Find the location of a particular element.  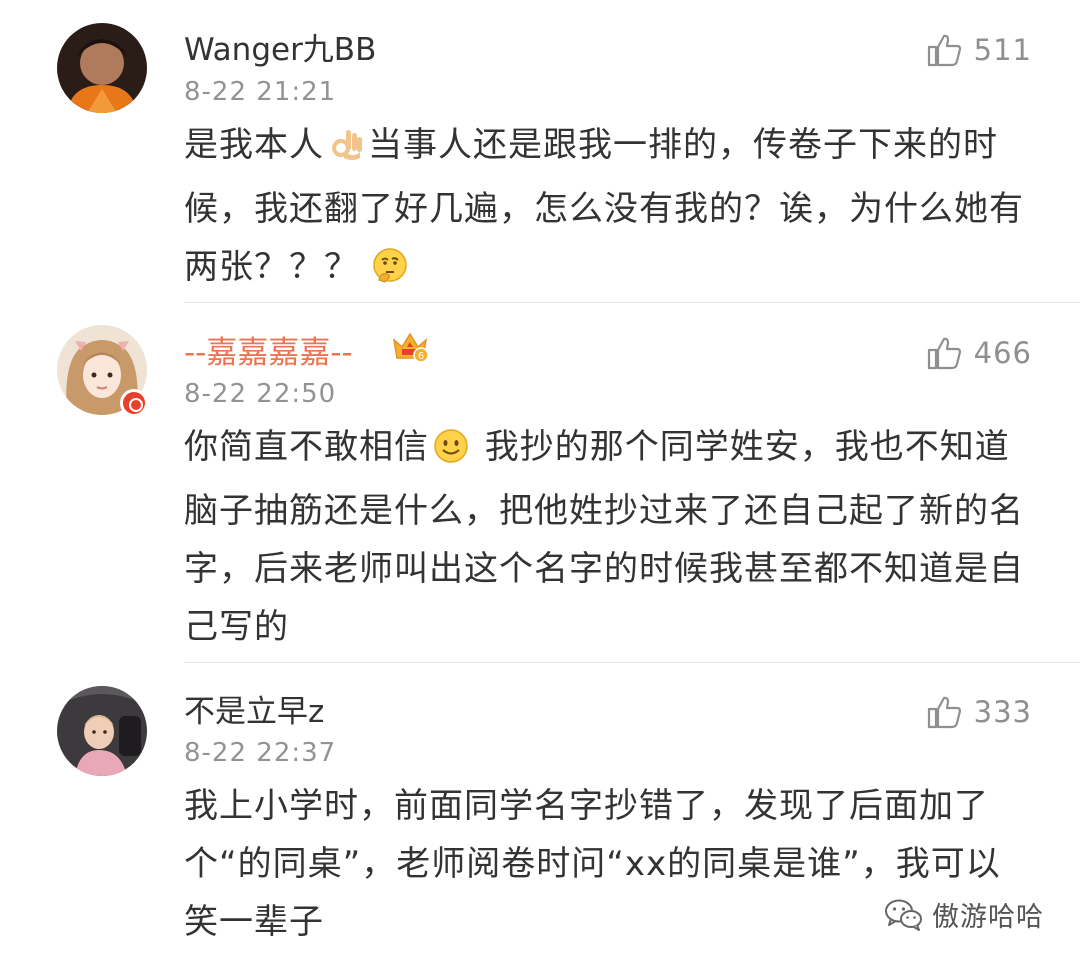

timestamp: 8-22 21:21 is located at coordinates (260, 92).